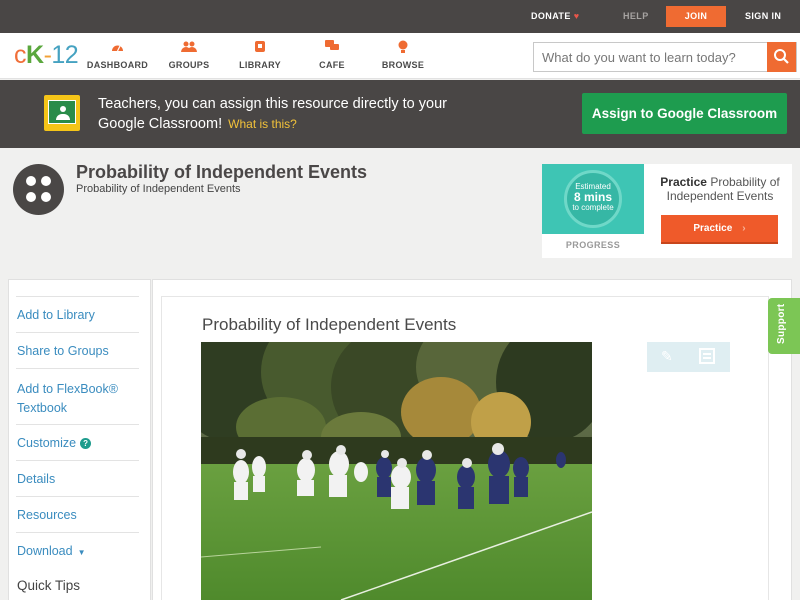 This screenshot has width=800, height=600. I want to click on help-icon: ?, so click(86, 443).